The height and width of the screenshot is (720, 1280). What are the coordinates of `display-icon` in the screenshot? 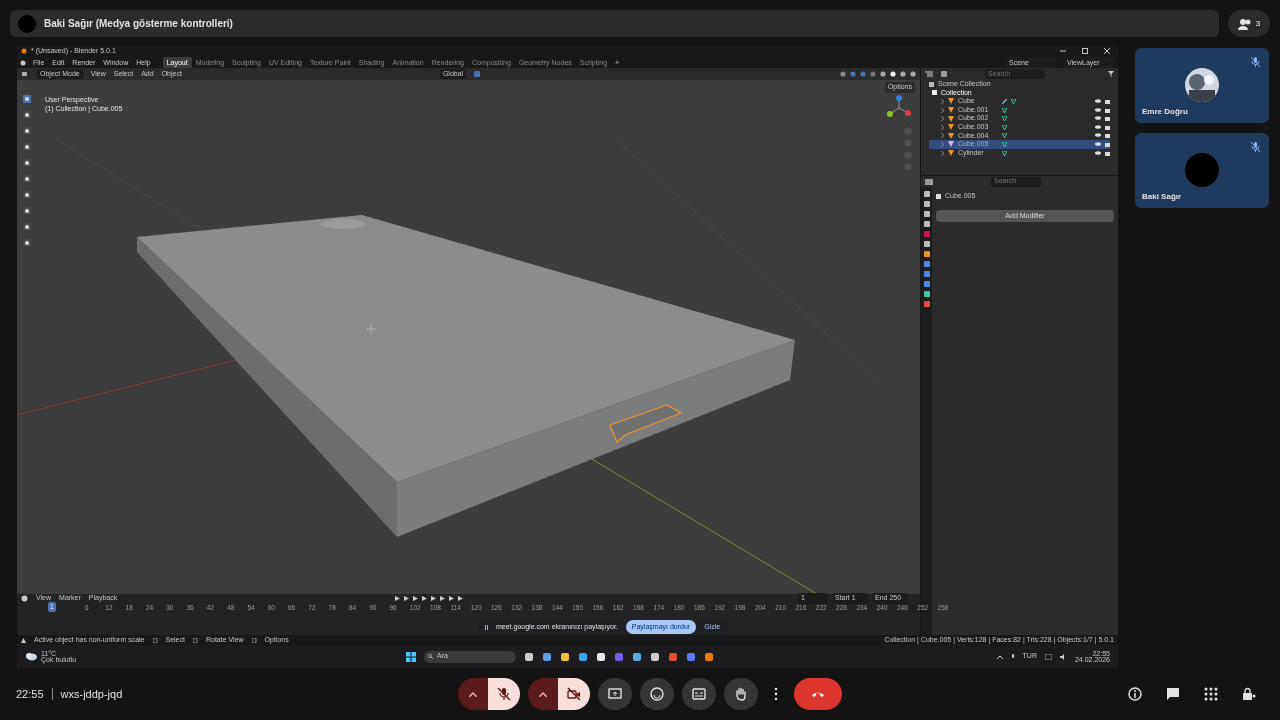 It's located at (1048, 656).